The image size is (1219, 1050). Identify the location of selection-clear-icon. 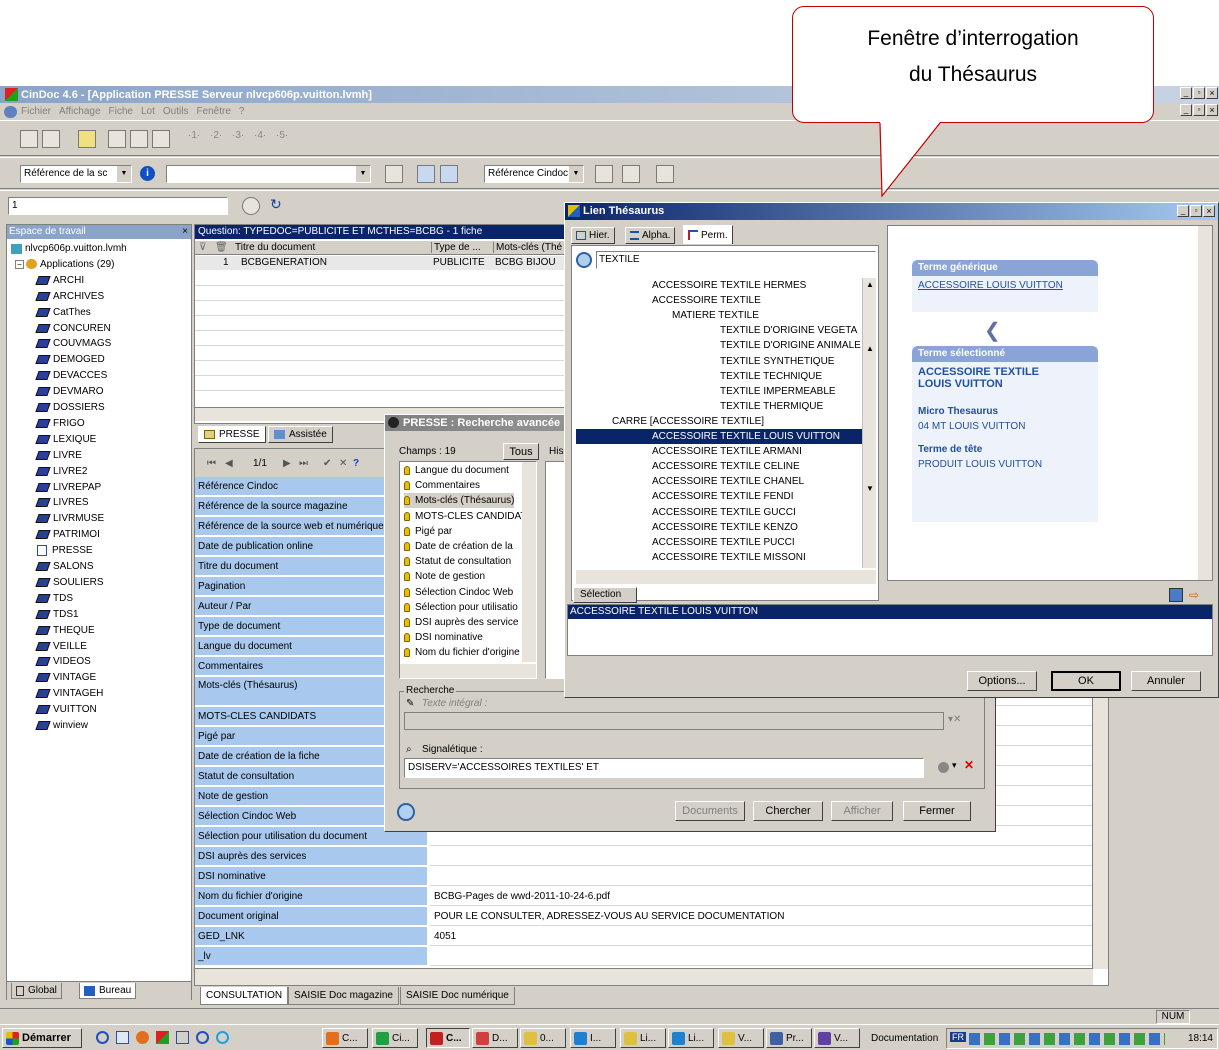
(1176, 595).